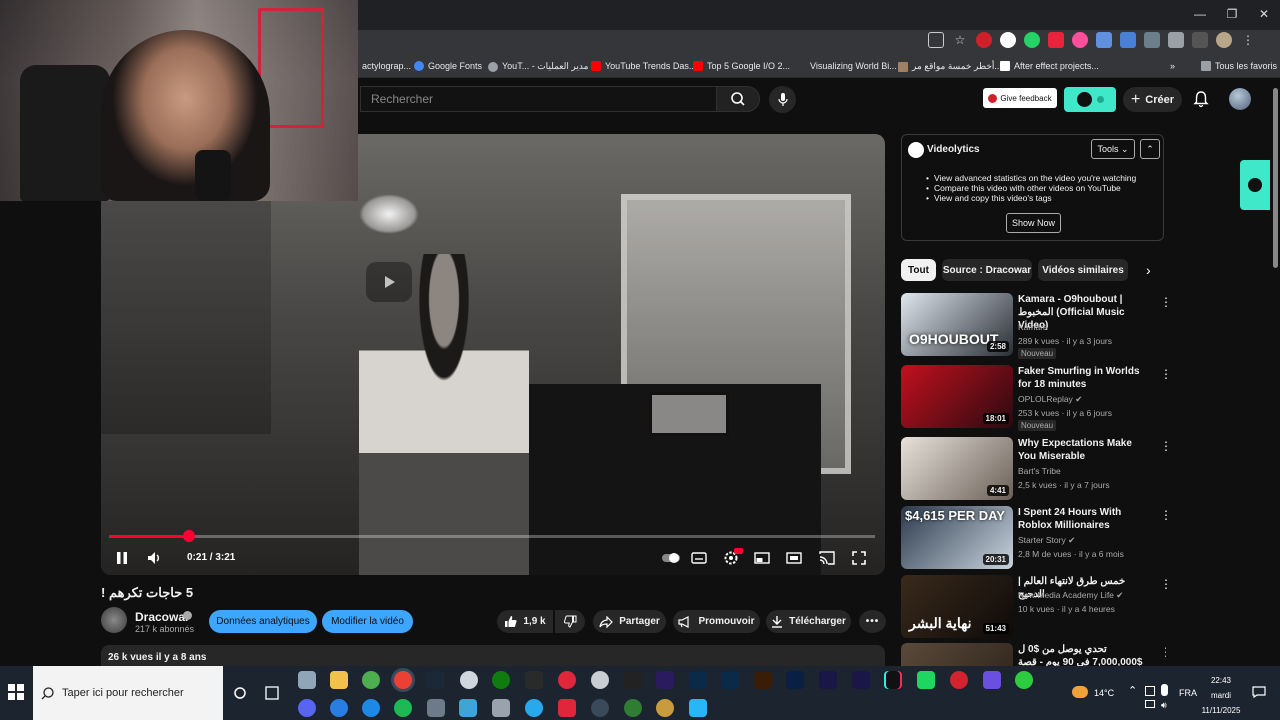  Describe the element at coordinates (240, 693) in the screenshot. I see `task-view-icon` at that location.